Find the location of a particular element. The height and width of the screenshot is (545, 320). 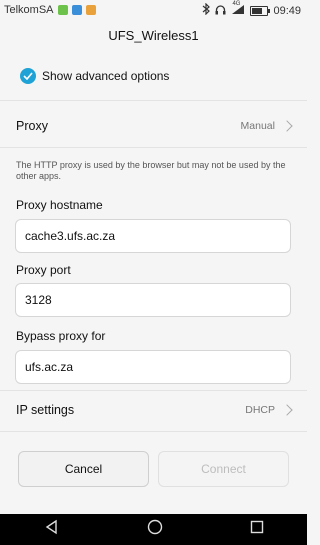

show-advanced-options-label: Show advanced options is located at coordinates (106, 76).